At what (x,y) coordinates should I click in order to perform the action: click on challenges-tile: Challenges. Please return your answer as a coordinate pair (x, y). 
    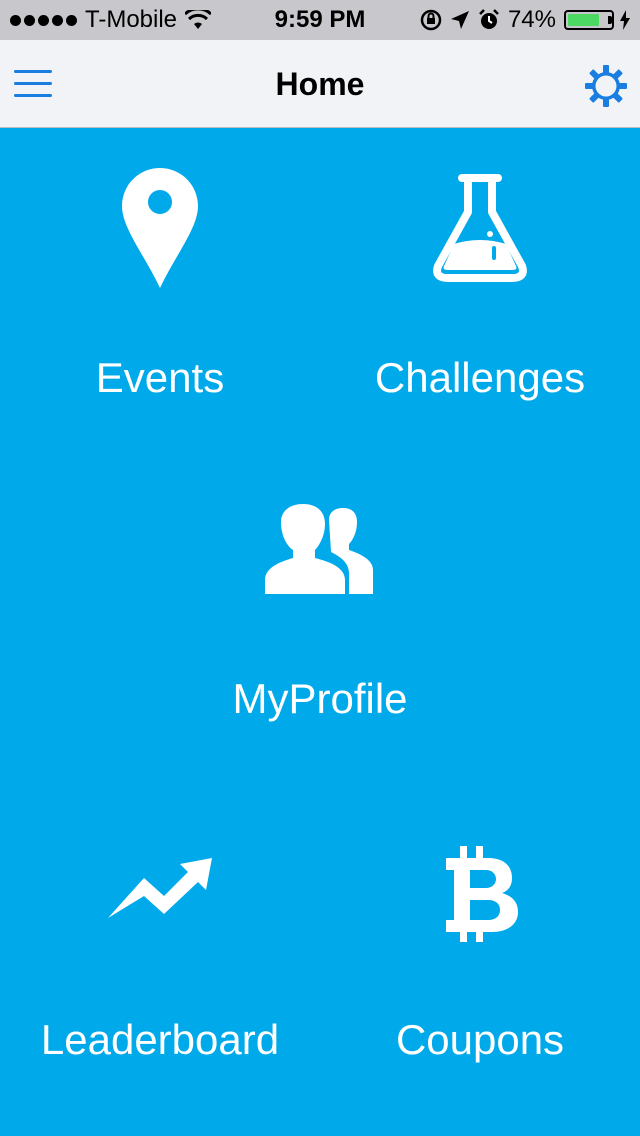
    Looking at the image, I should click on (480, 280).